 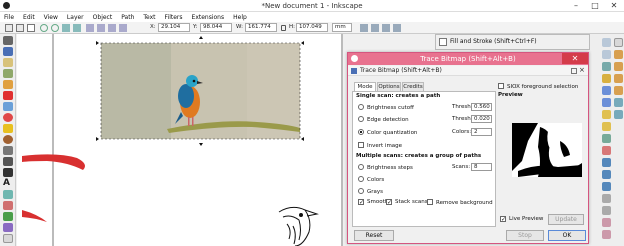 What do you see at coordinates (364, 28) in the screenshot?
I see `scale-stroke-icon` at bounding box center [364, 28].